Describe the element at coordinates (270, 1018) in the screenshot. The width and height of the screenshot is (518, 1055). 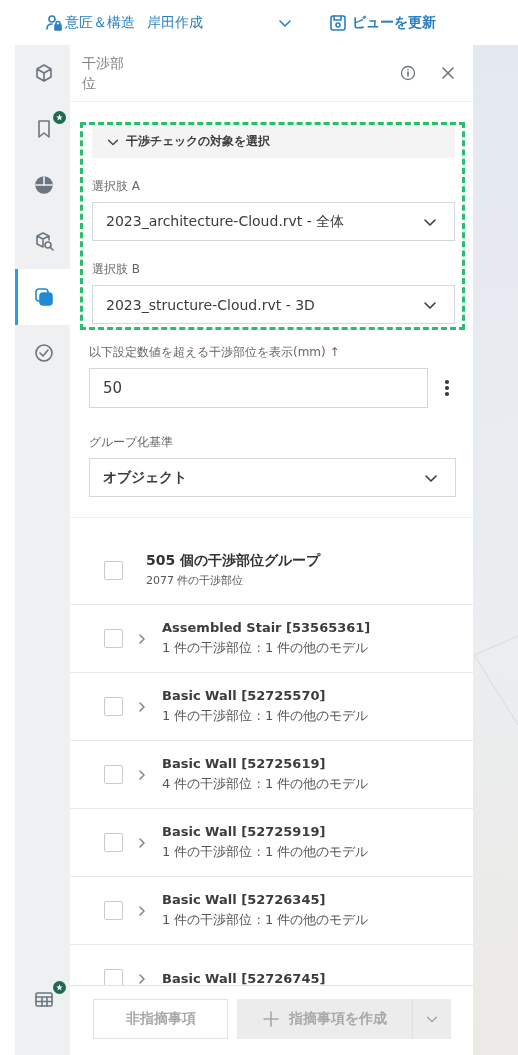
I see `plus-icon` at that location.